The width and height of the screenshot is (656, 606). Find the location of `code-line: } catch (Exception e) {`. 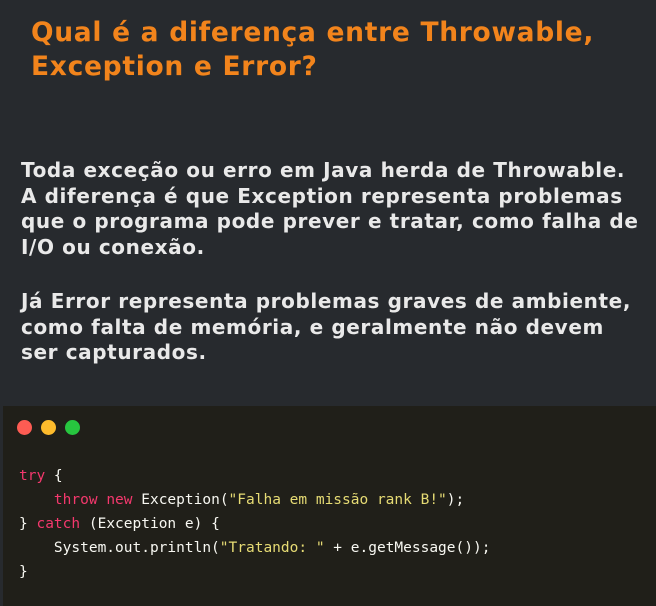

code-line: } catch (Exception e) { is located at coordinates (254, 524).